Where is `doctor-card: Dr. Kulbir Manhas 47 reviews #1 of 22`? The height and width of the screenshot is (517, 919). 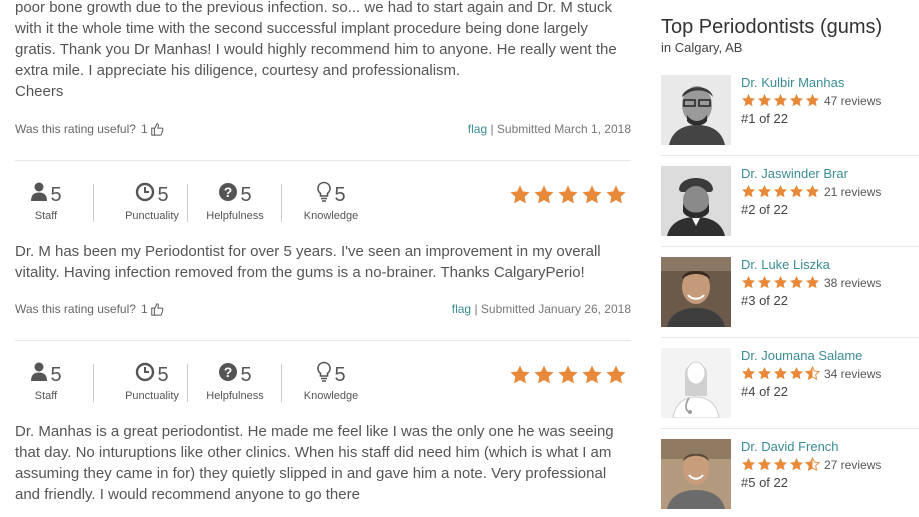
doctor-card: Dr. Kulbir Manhas 47 reviews #1 of 22 is located at coordinates (790, 116).